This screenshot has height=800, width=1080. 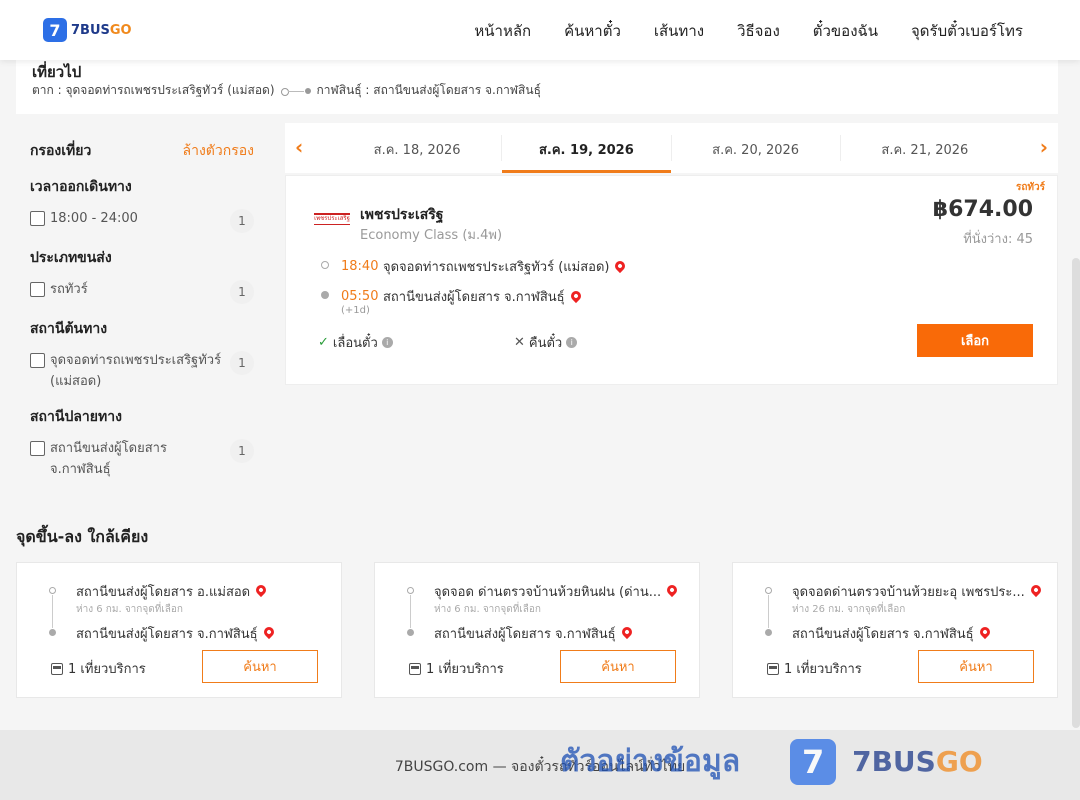 I want to click on vehicle-type-badge: รถทัวร์, so click(x=1030, y=187).